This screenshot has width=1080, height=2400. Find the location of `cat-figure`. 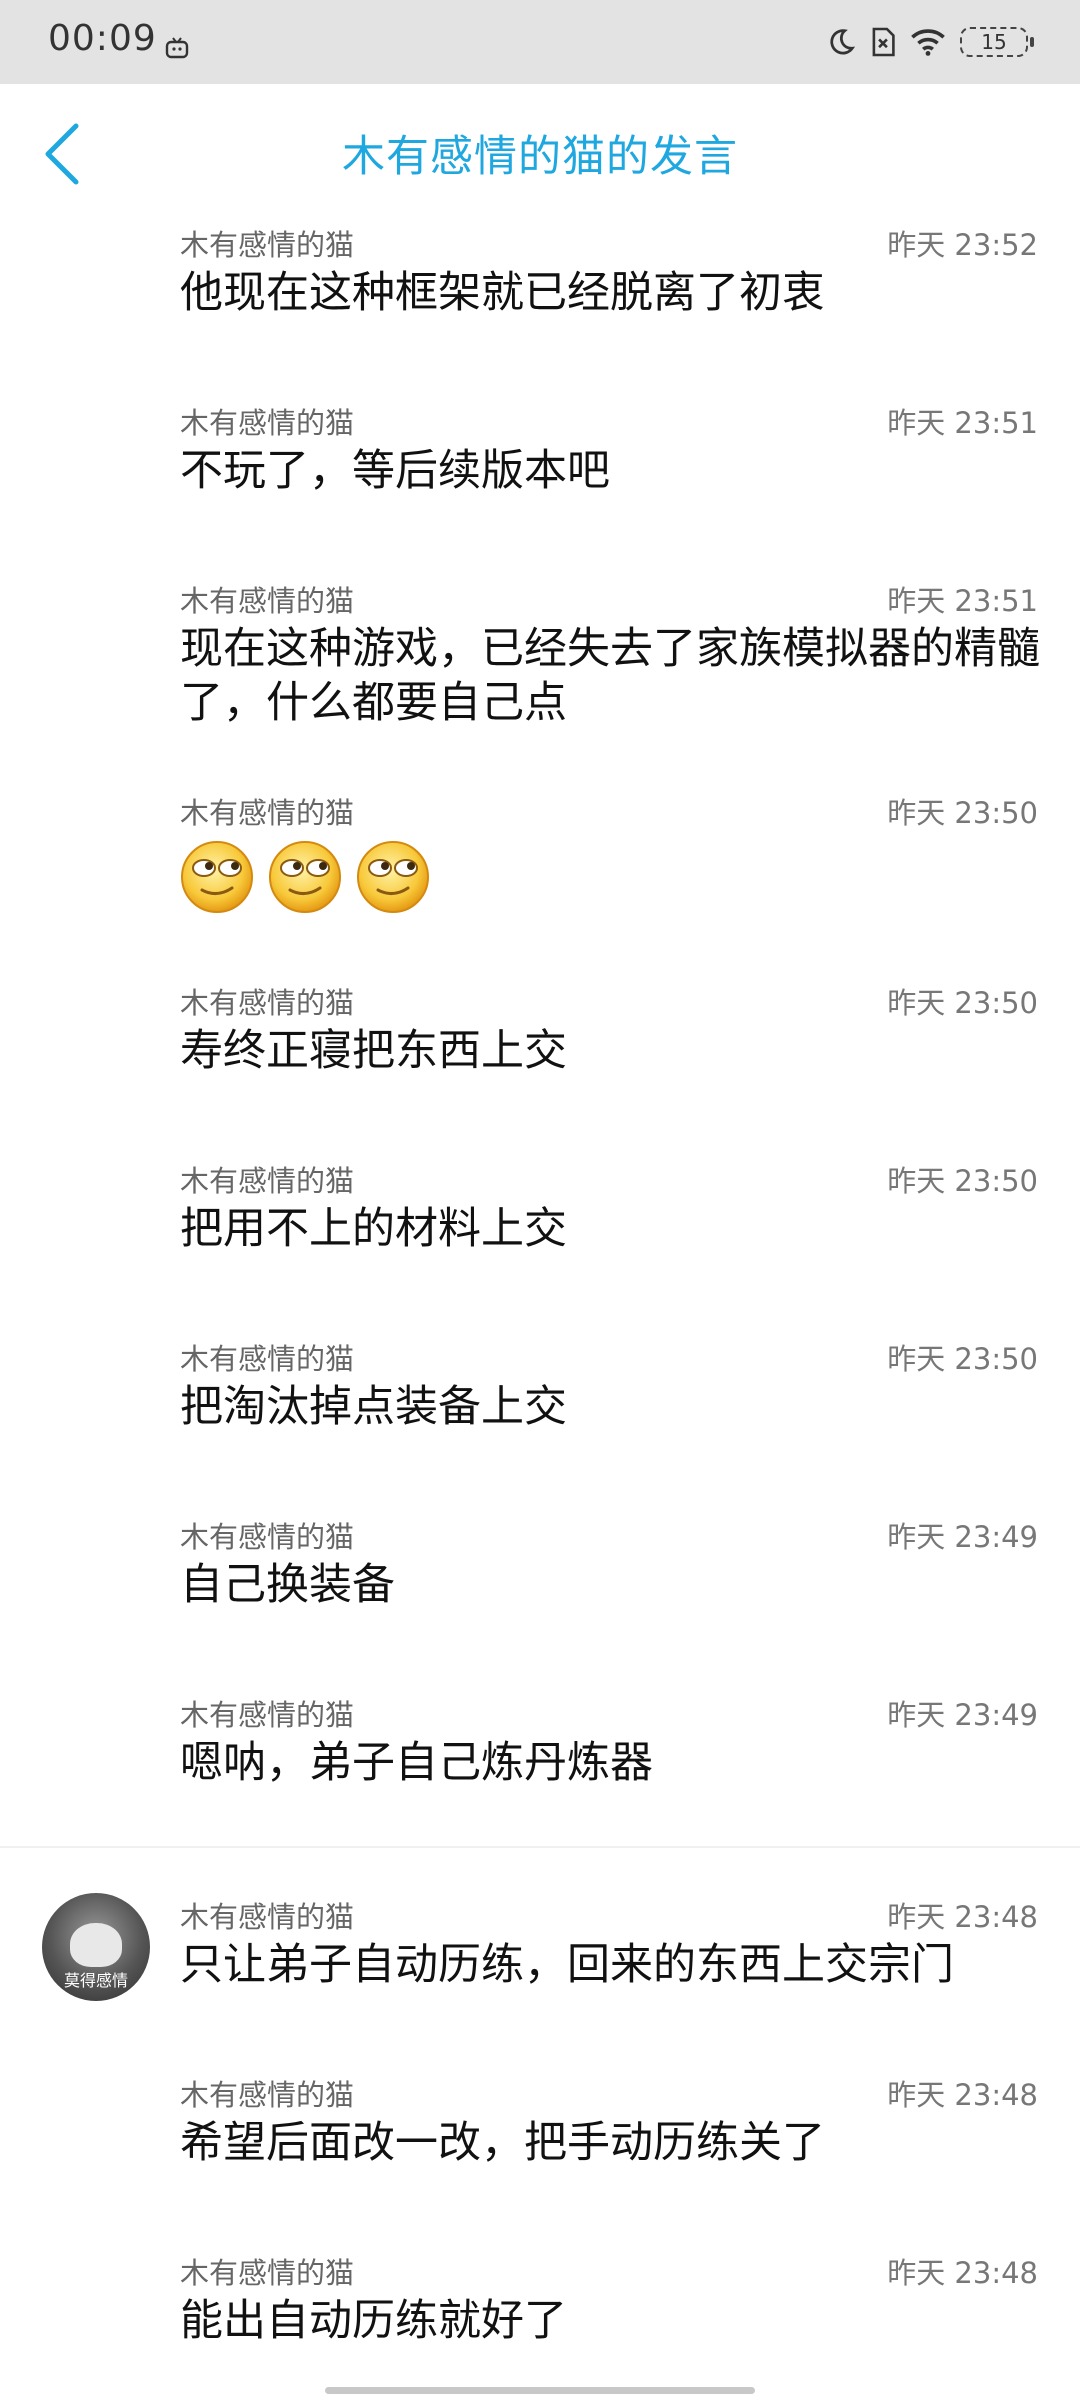

cat-figure is located at coordinates (96, 1945).